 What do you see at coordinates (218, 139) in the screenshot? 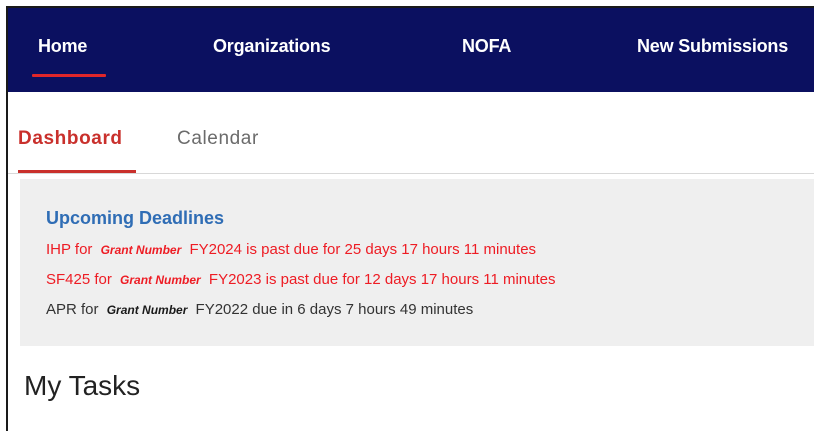
I see `tab-calendar: Calendar` at bounding box center [218, 139].